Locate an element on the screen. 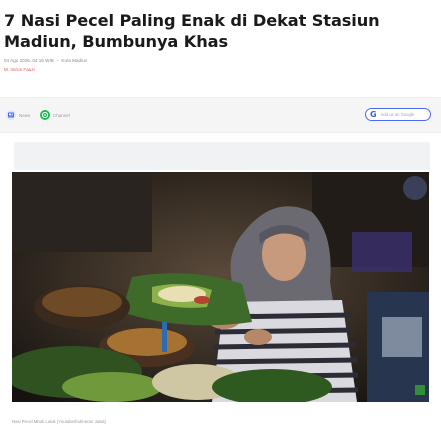 This screenshot has height=442, width=441. channel-label: Channel is located at coordinates (61, 115).